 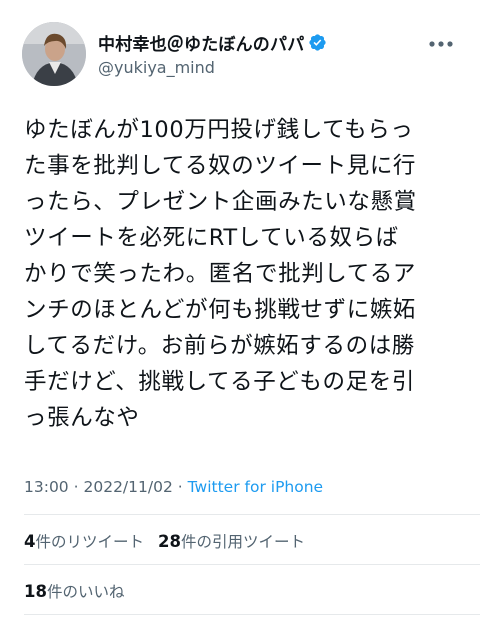 What do you see at coordinates (89, 542) in the screenshot?
I see `retweets-label: 件のリツイート` at bounding box center [89, 542].